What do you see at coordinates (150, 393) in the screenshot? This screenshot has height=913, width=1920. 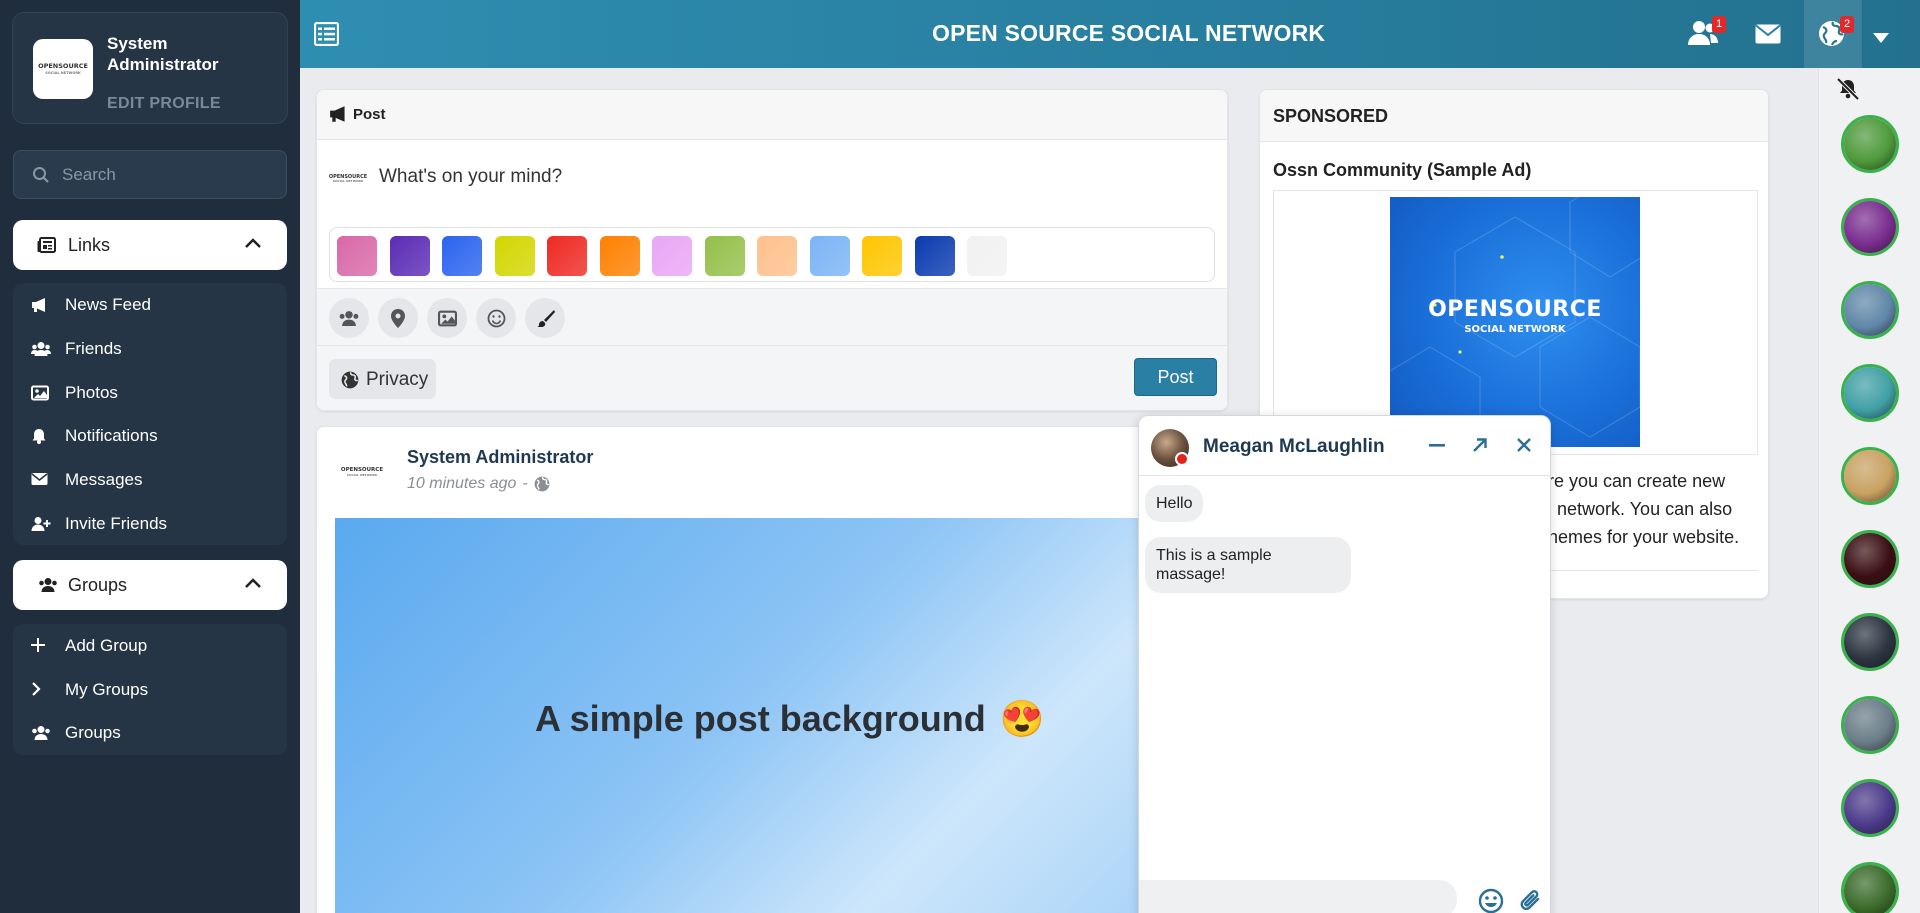 I see `sidebar-item-photos: Photos` at bounding box center [150, 393].